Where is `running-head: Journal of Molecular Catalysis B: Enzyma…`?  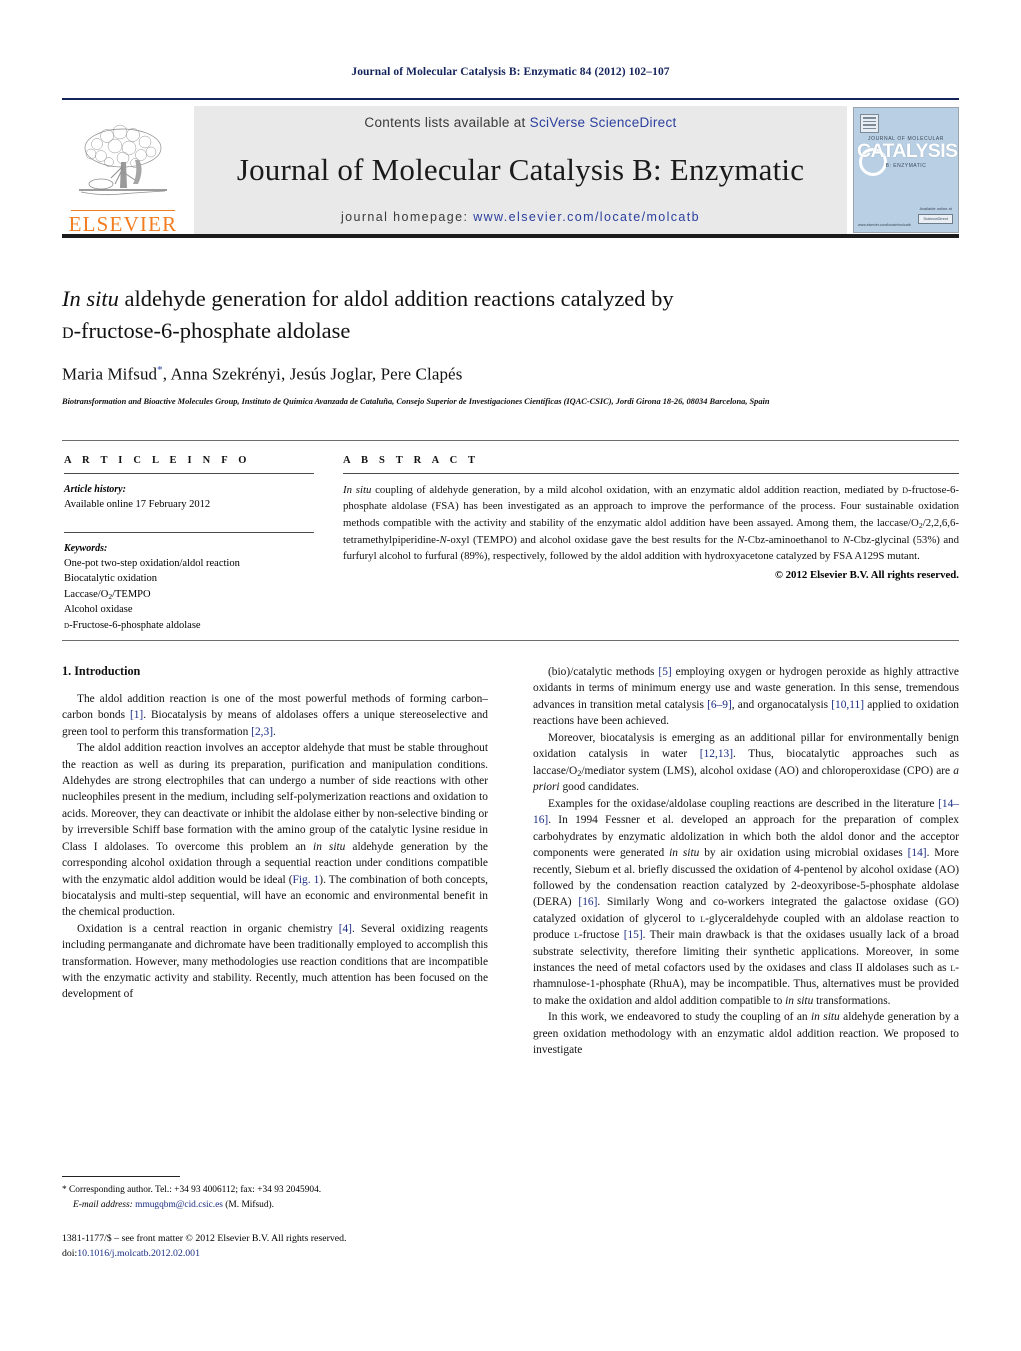
running-head: Journal of Molecular Catalysis B: Enzyma… is located at coordinates (510, 72).